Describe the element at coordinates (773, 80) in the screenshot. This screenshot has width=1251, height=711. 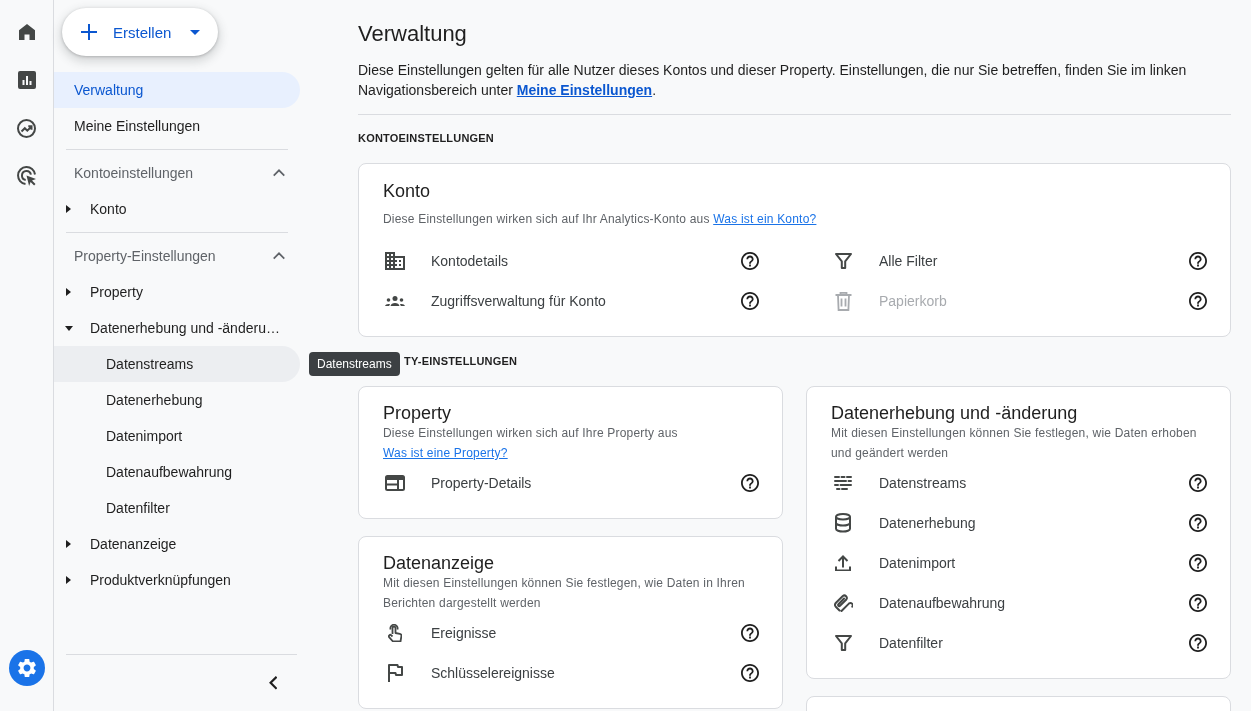
I see `page-description: Diese Einstellungen gelten für alle Nutzer dieses Kontos und dieser Property. Einstellungen, die nur Sie betreffen, finden Sie im linken Navigationsbereich unter Meine Einstellungen.` at that location.